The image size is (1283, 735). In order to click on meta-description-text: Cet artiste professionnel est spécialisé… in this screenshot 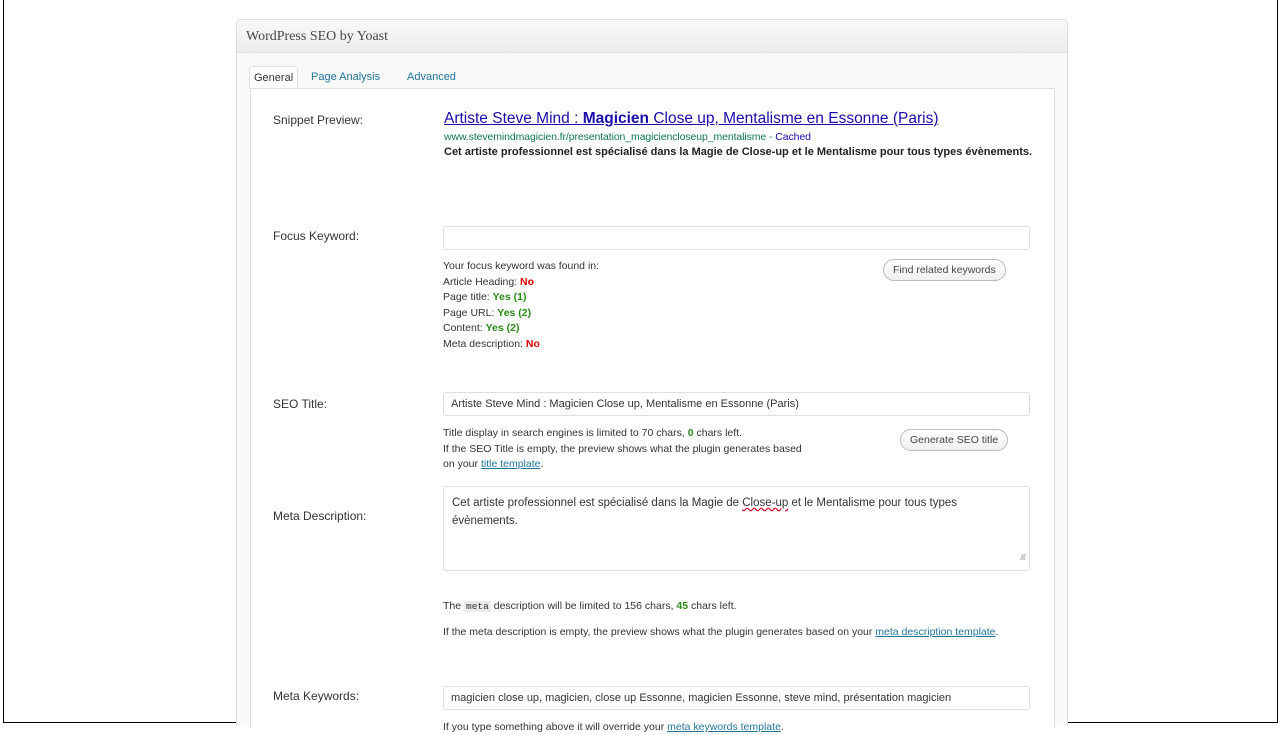, I will do `click(597, 503)`.